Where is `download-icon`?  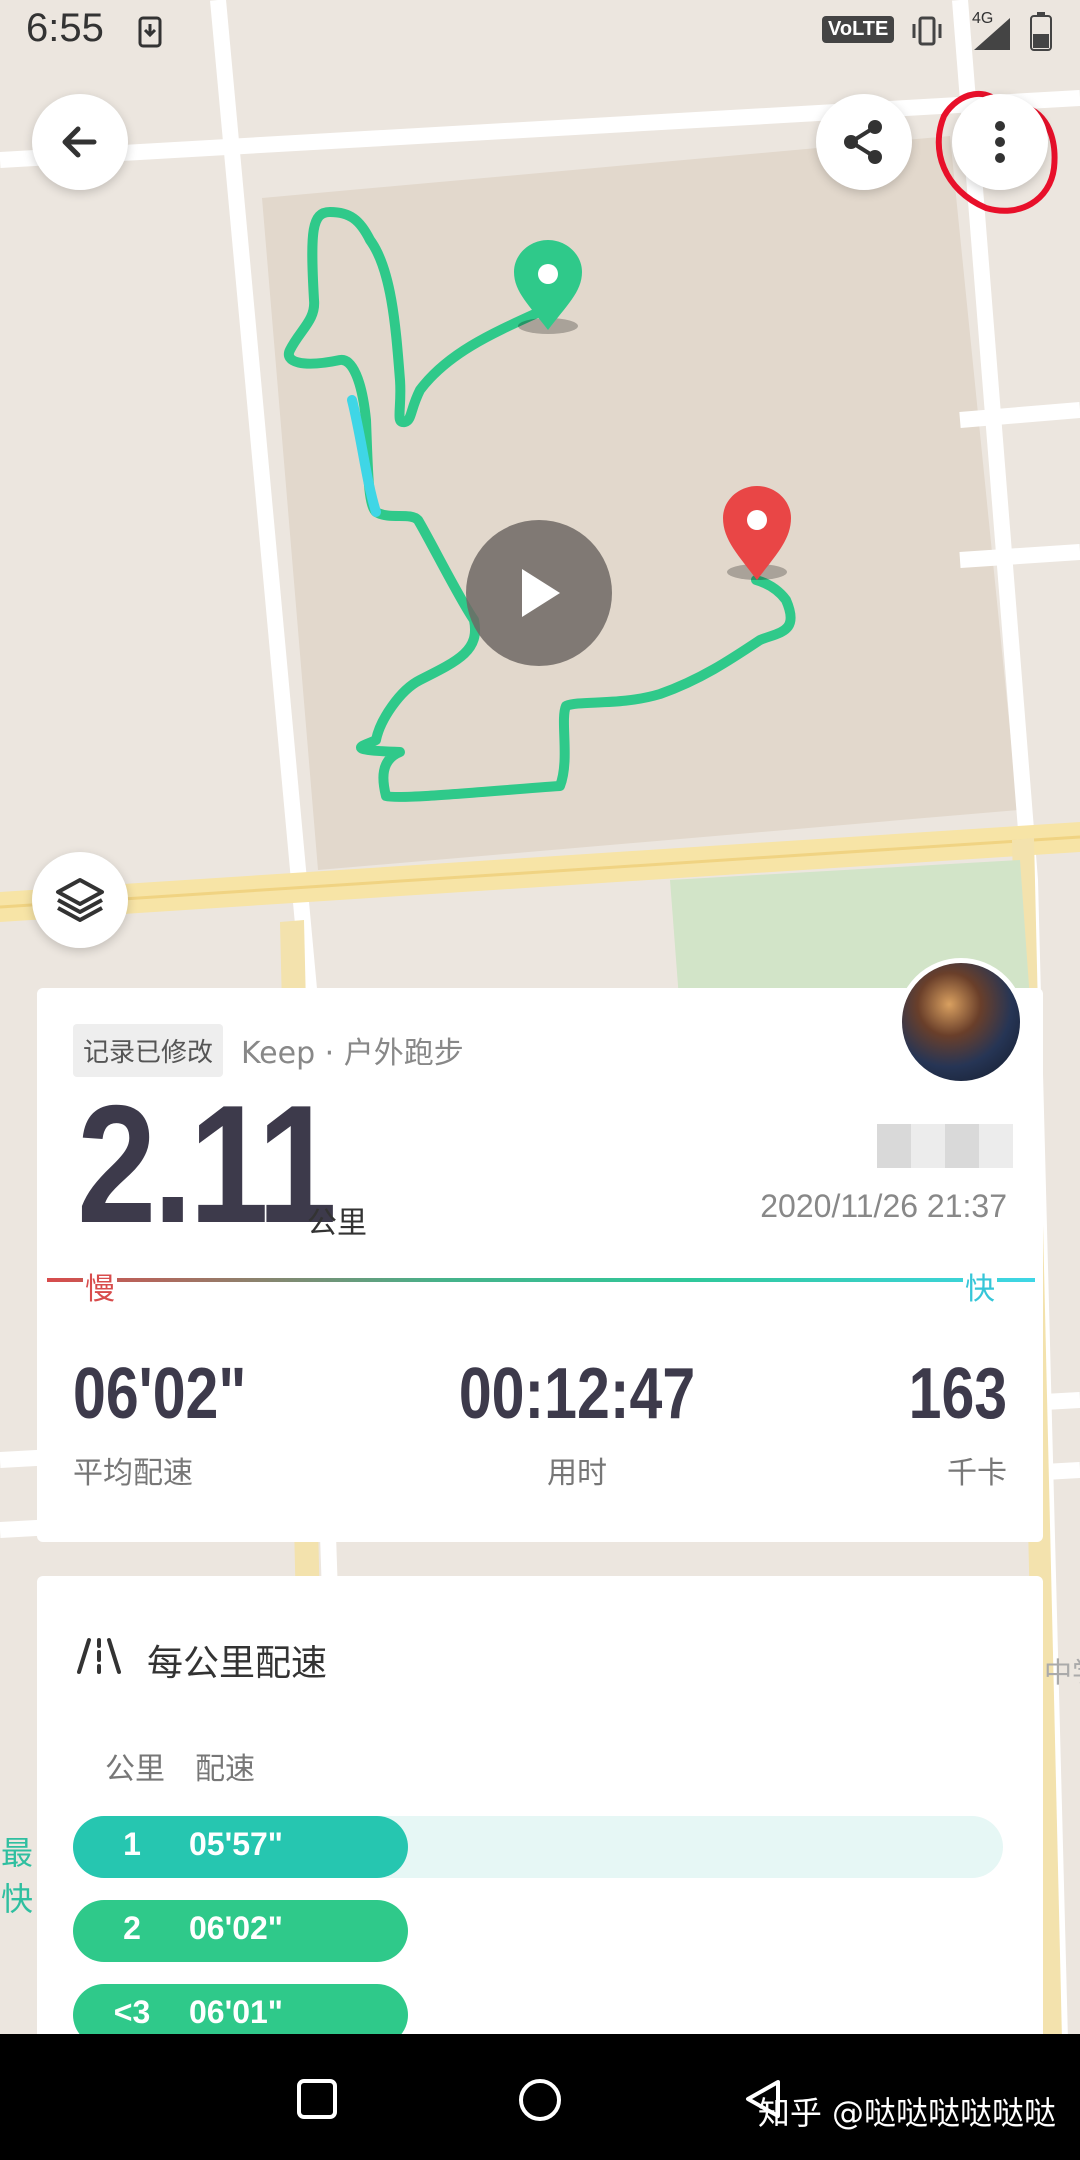 download-icon is located at coordinates (150, 32).